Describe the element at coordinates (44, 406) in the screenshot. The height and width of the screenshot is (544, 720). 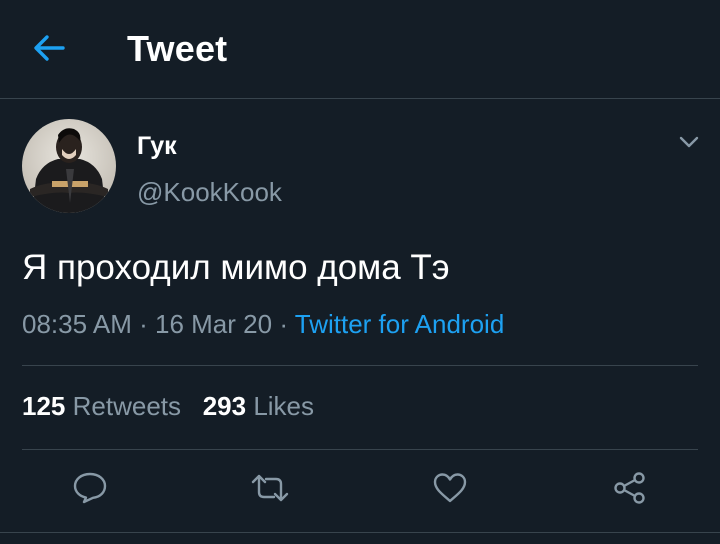
I see `retweets-count: 125` at that location.